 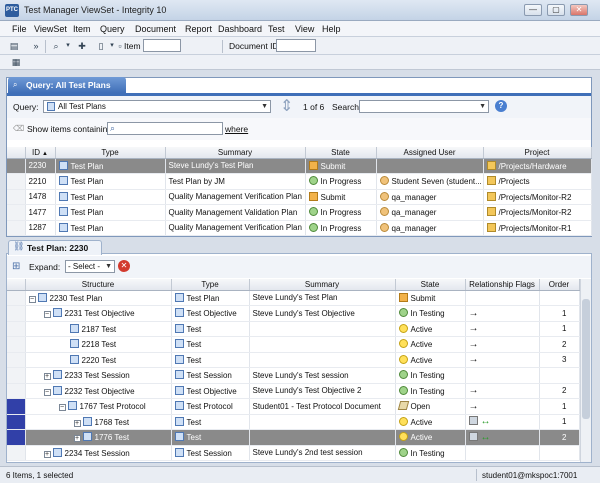 I want to click on tree-row: +1768 Test Test Active ↔ 1, so click(x=293, y=422).